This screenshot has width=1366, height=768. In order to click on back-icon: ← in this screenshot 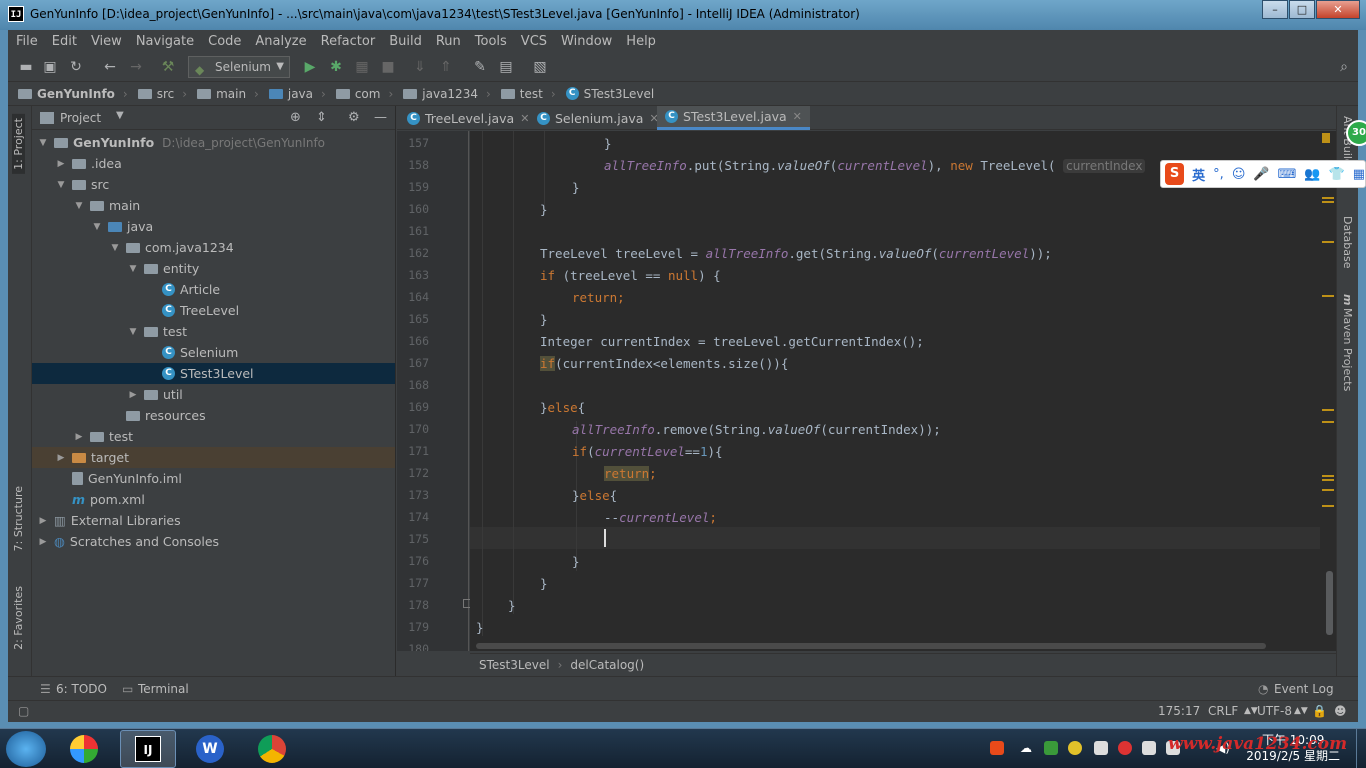, I will do `click(110, 67)`.